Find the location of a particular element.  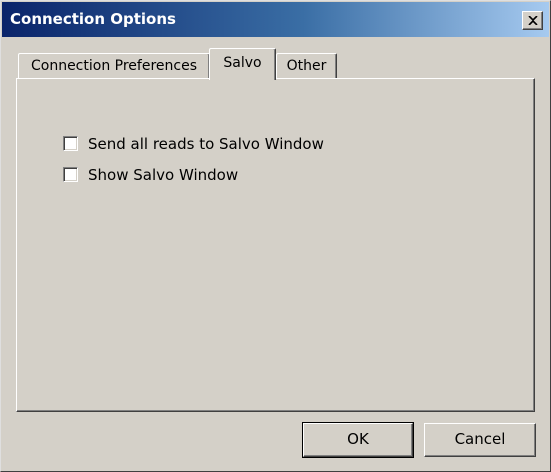

show-salvo-window-label: Show Salvo Window is located at coordinates (163, 175).